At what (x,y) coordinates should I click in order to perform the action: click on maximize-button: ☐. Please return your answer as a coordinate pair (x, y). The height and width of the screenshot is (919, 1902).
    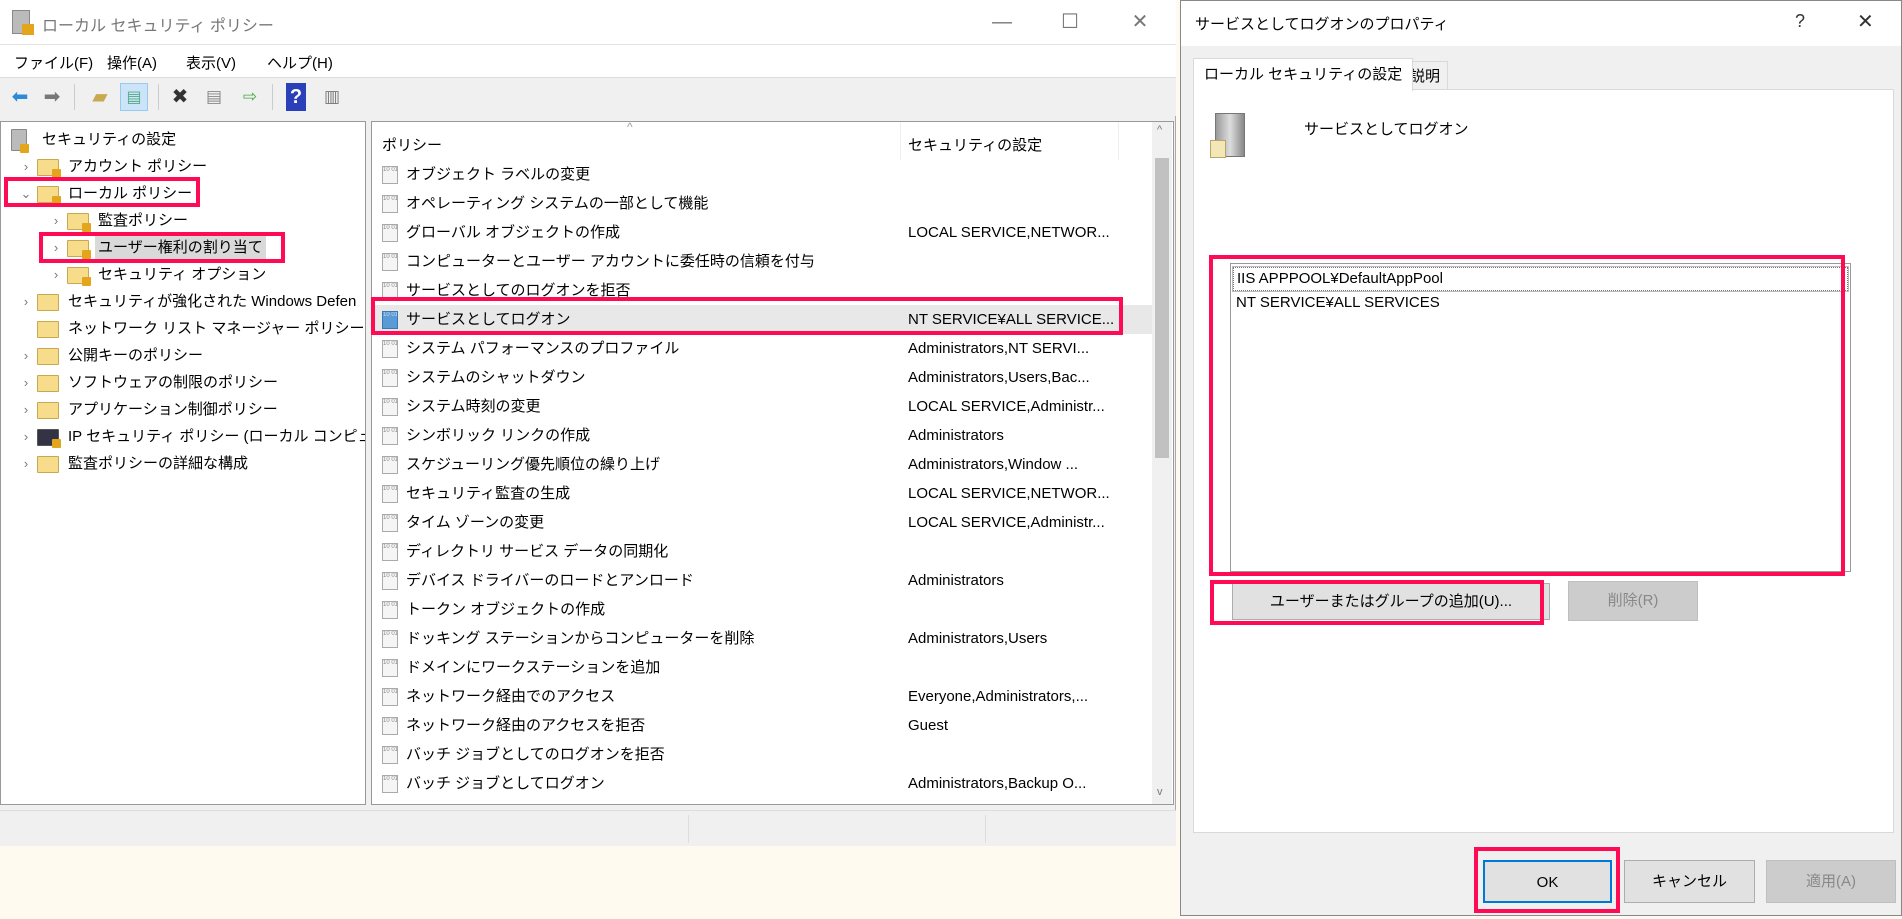
    Looking at the image, I should click on (1070, 22).